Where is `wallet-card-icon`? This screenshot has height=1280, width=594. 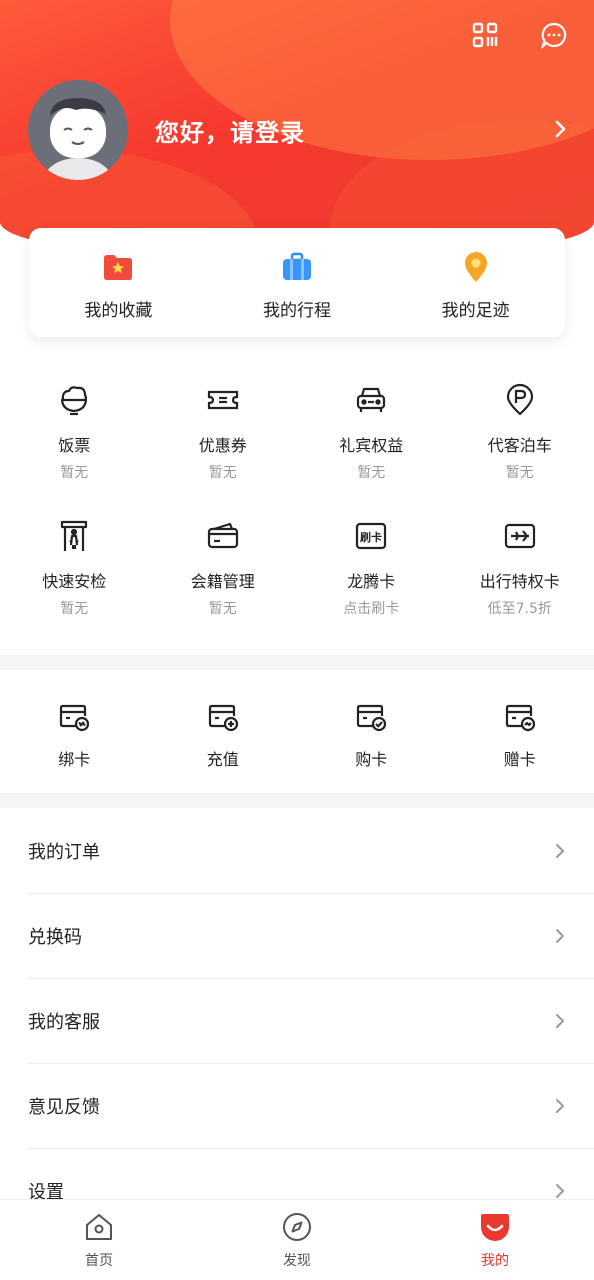
wallet-card-icon is located at coordinates (223, 536).